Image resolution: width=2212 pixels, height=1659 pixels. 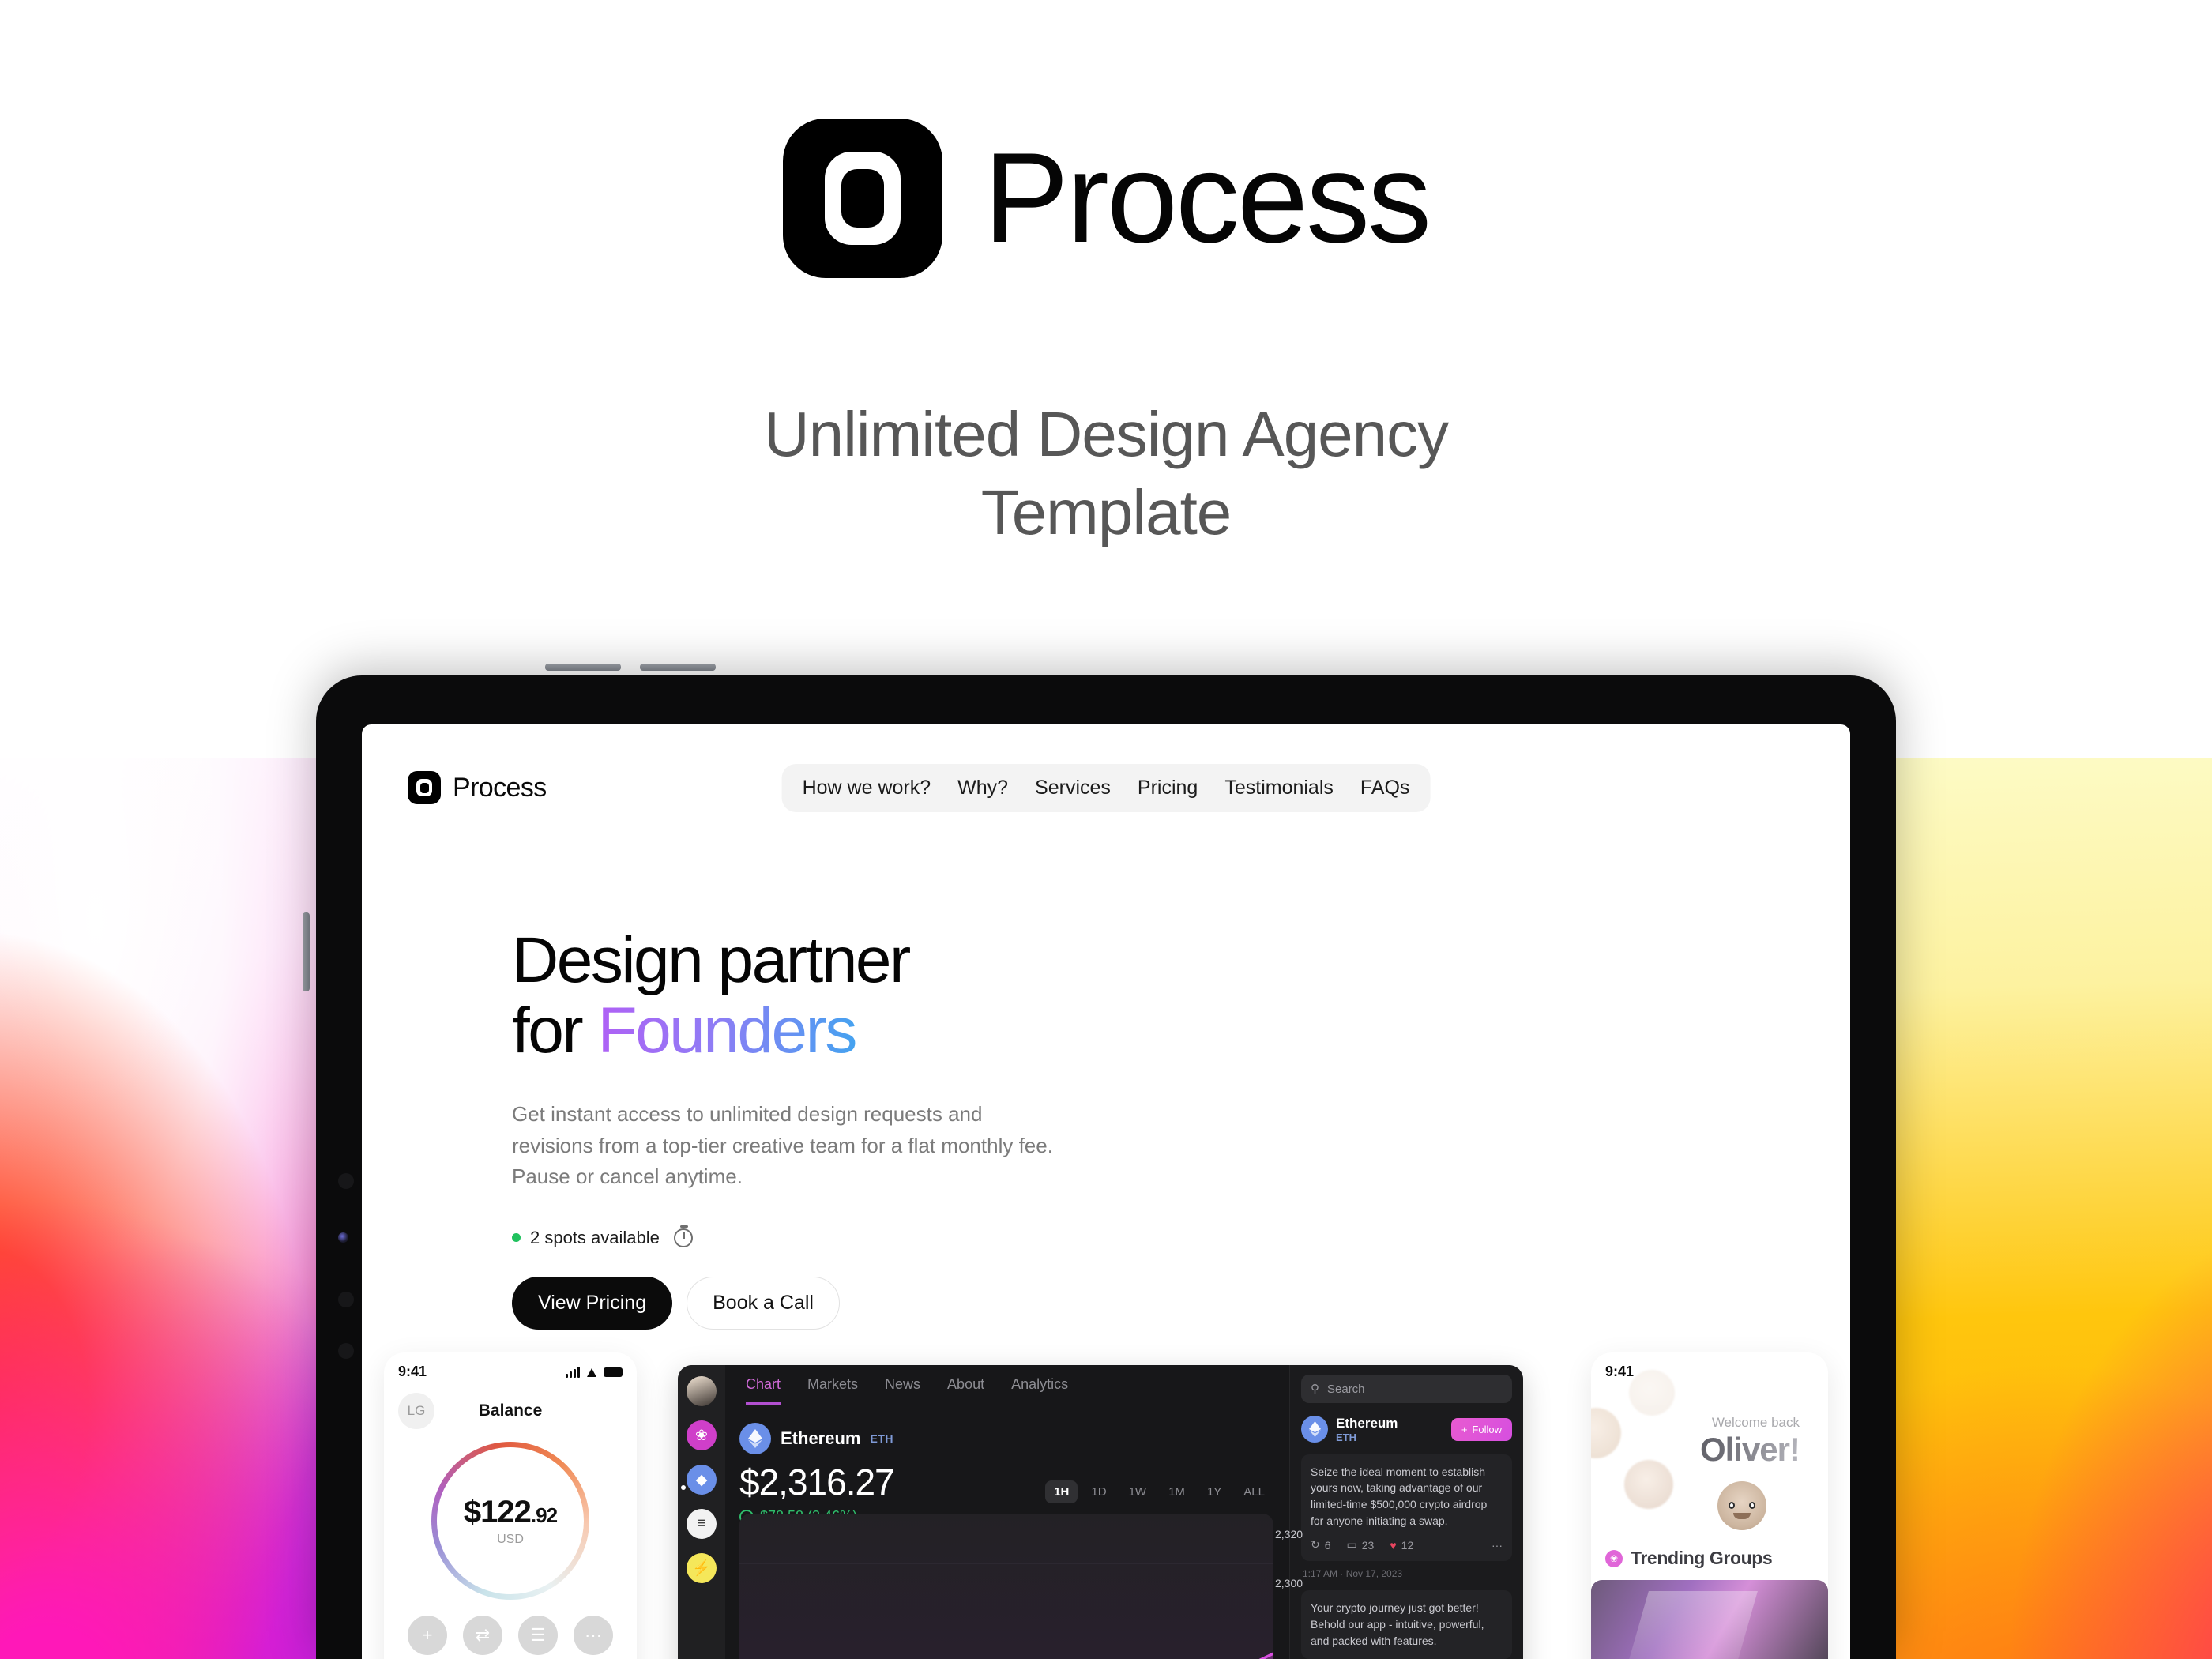 I want to click on list-icon: ☰, so click(x=538, y=1635).